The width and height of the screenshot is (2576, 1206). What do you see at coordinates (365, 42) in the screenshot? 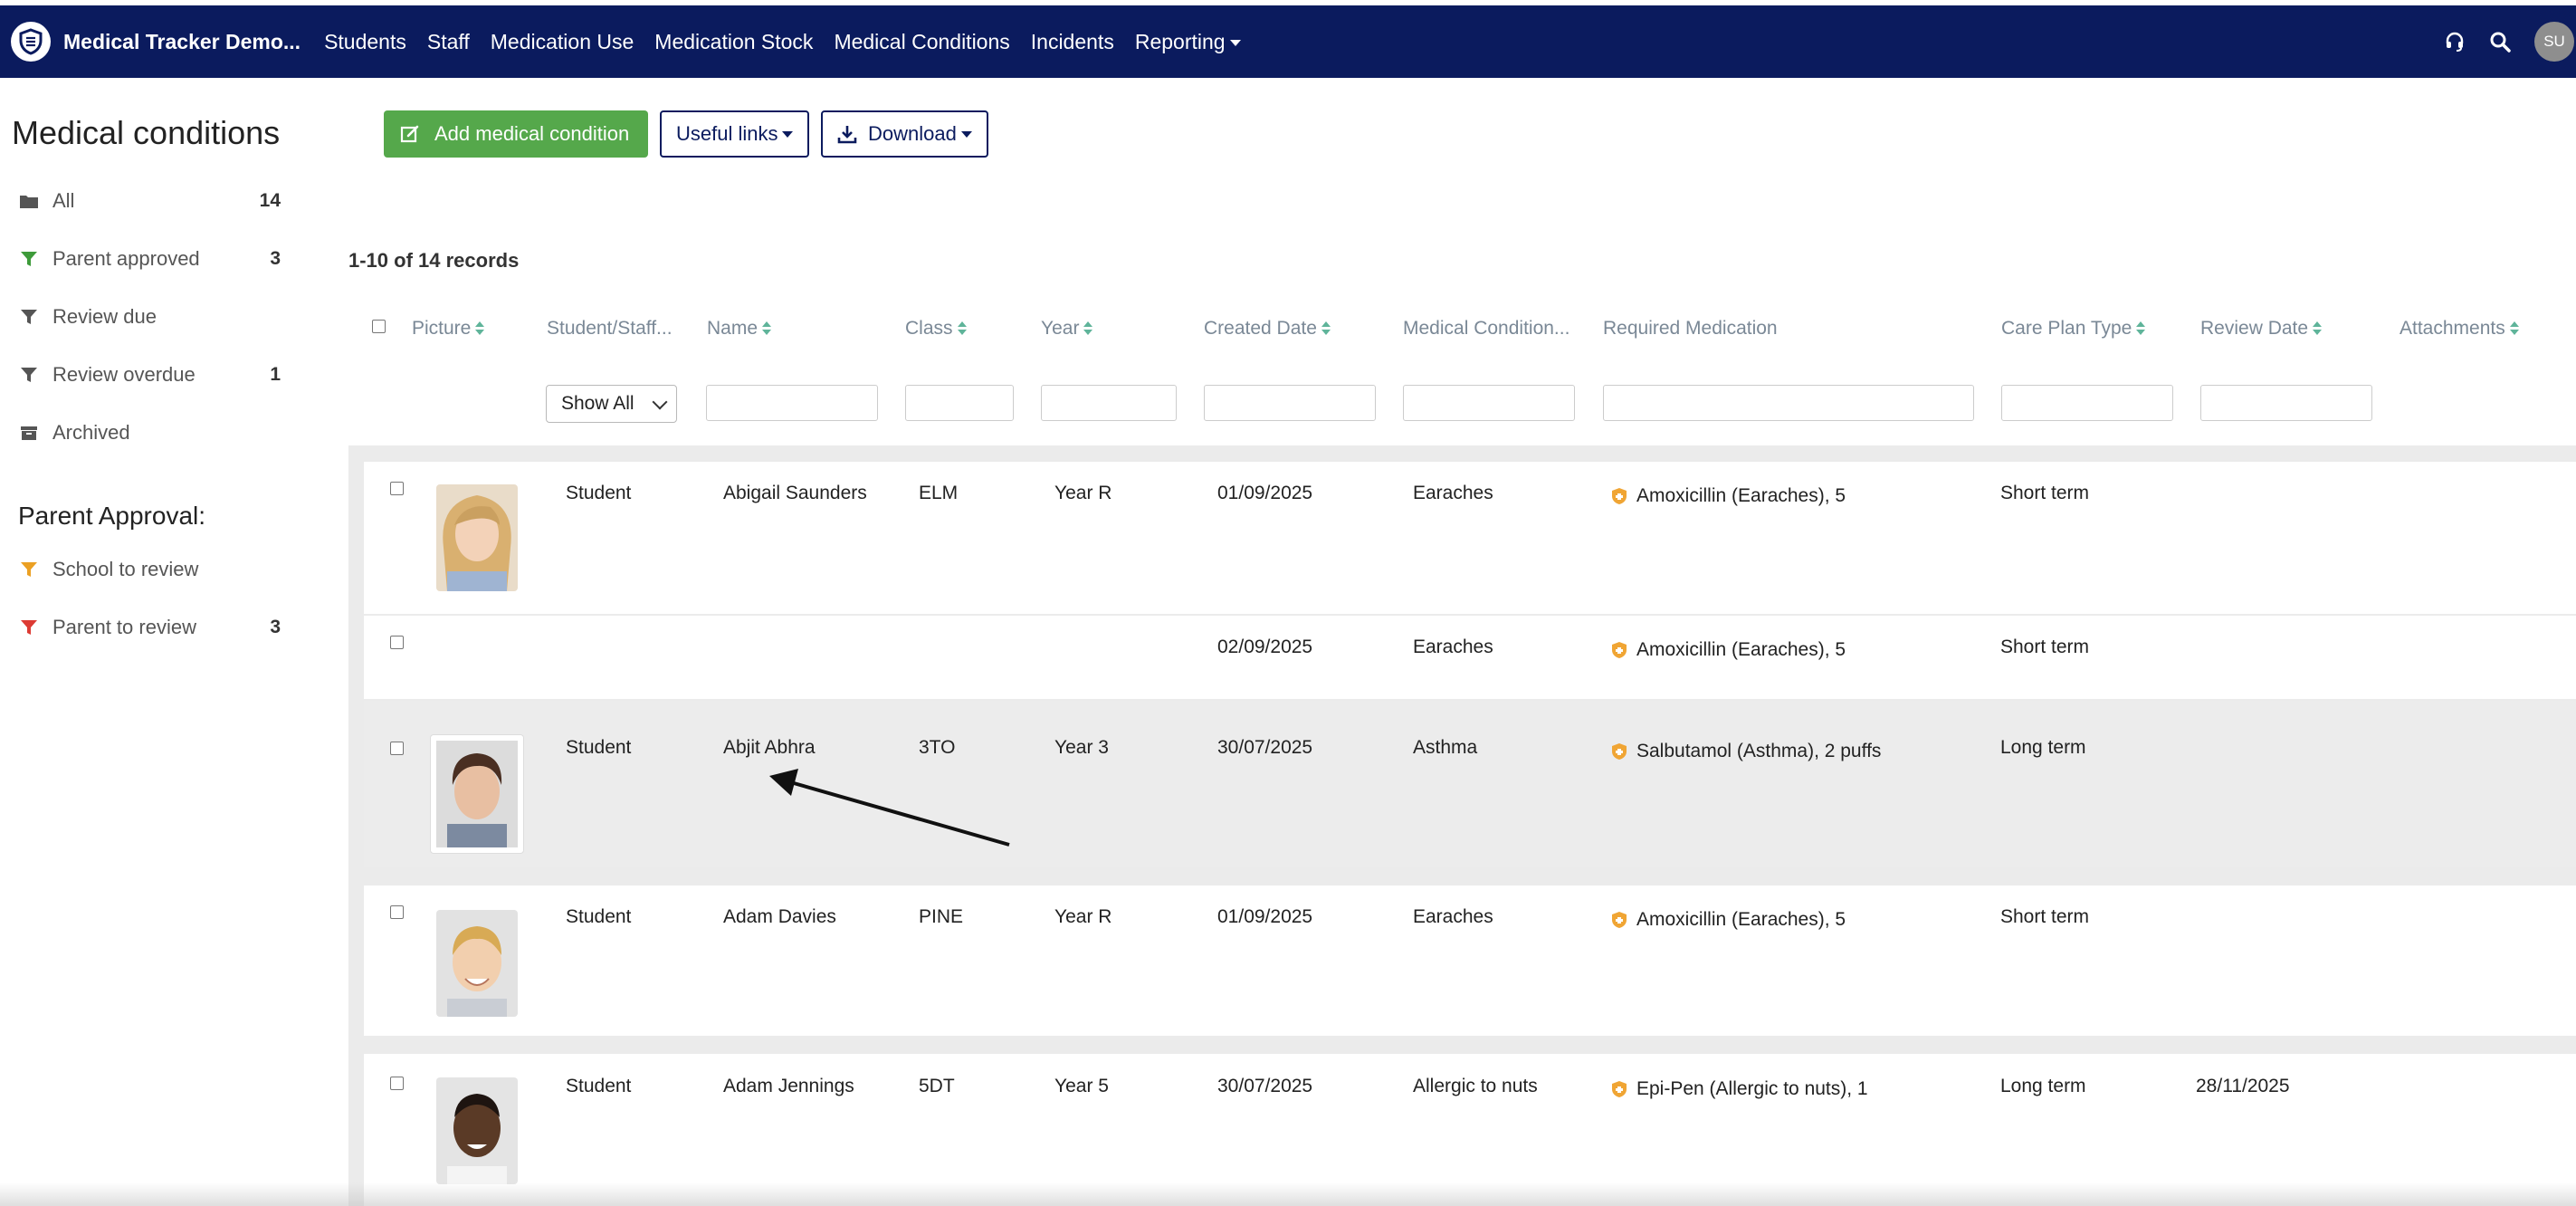
I see `nav-students: Students` at bounding box center [365, 42].